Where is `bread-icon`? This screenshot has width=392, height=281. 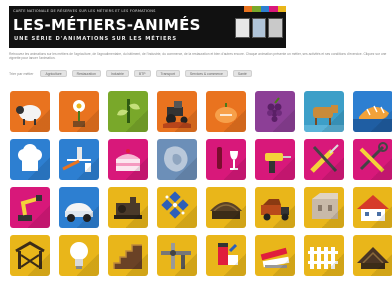 bread-icon is located at coordinates (372, 118).